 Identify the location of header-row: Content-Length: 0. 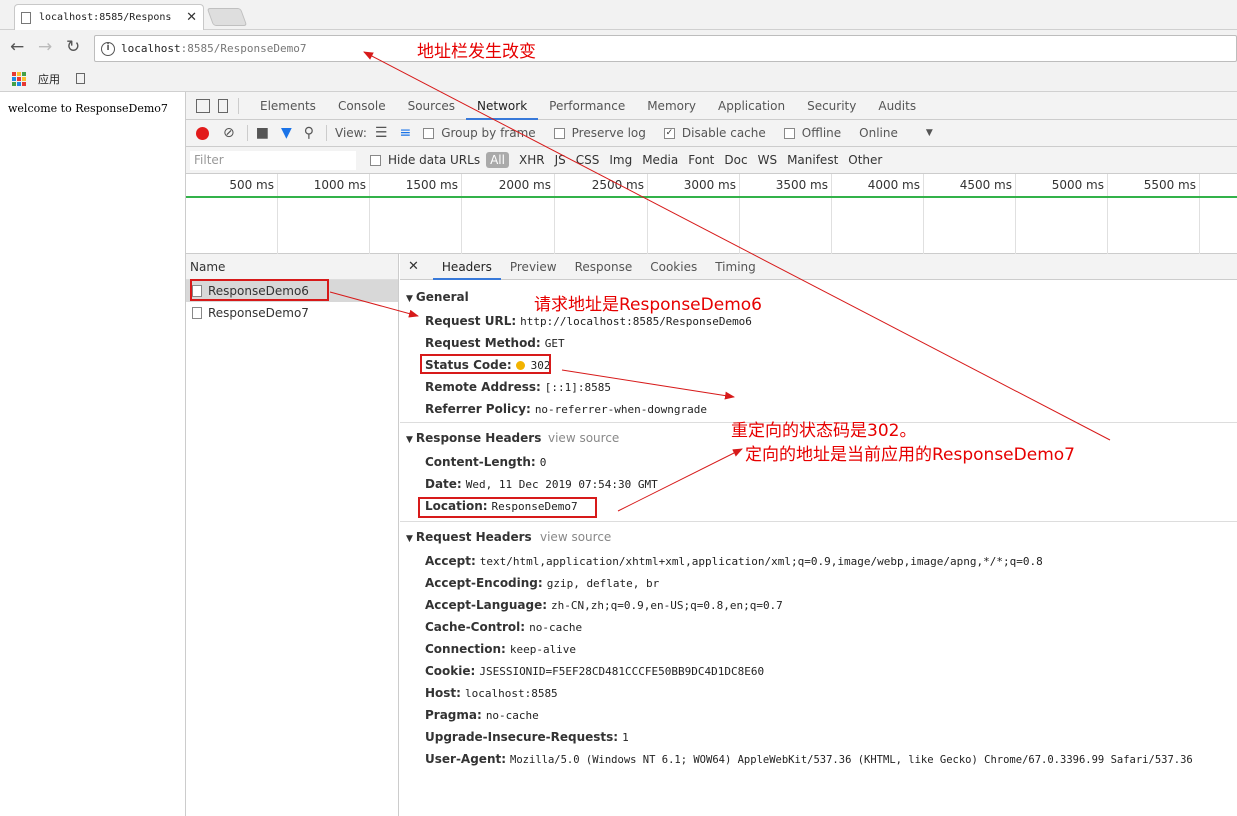
(486, 462).